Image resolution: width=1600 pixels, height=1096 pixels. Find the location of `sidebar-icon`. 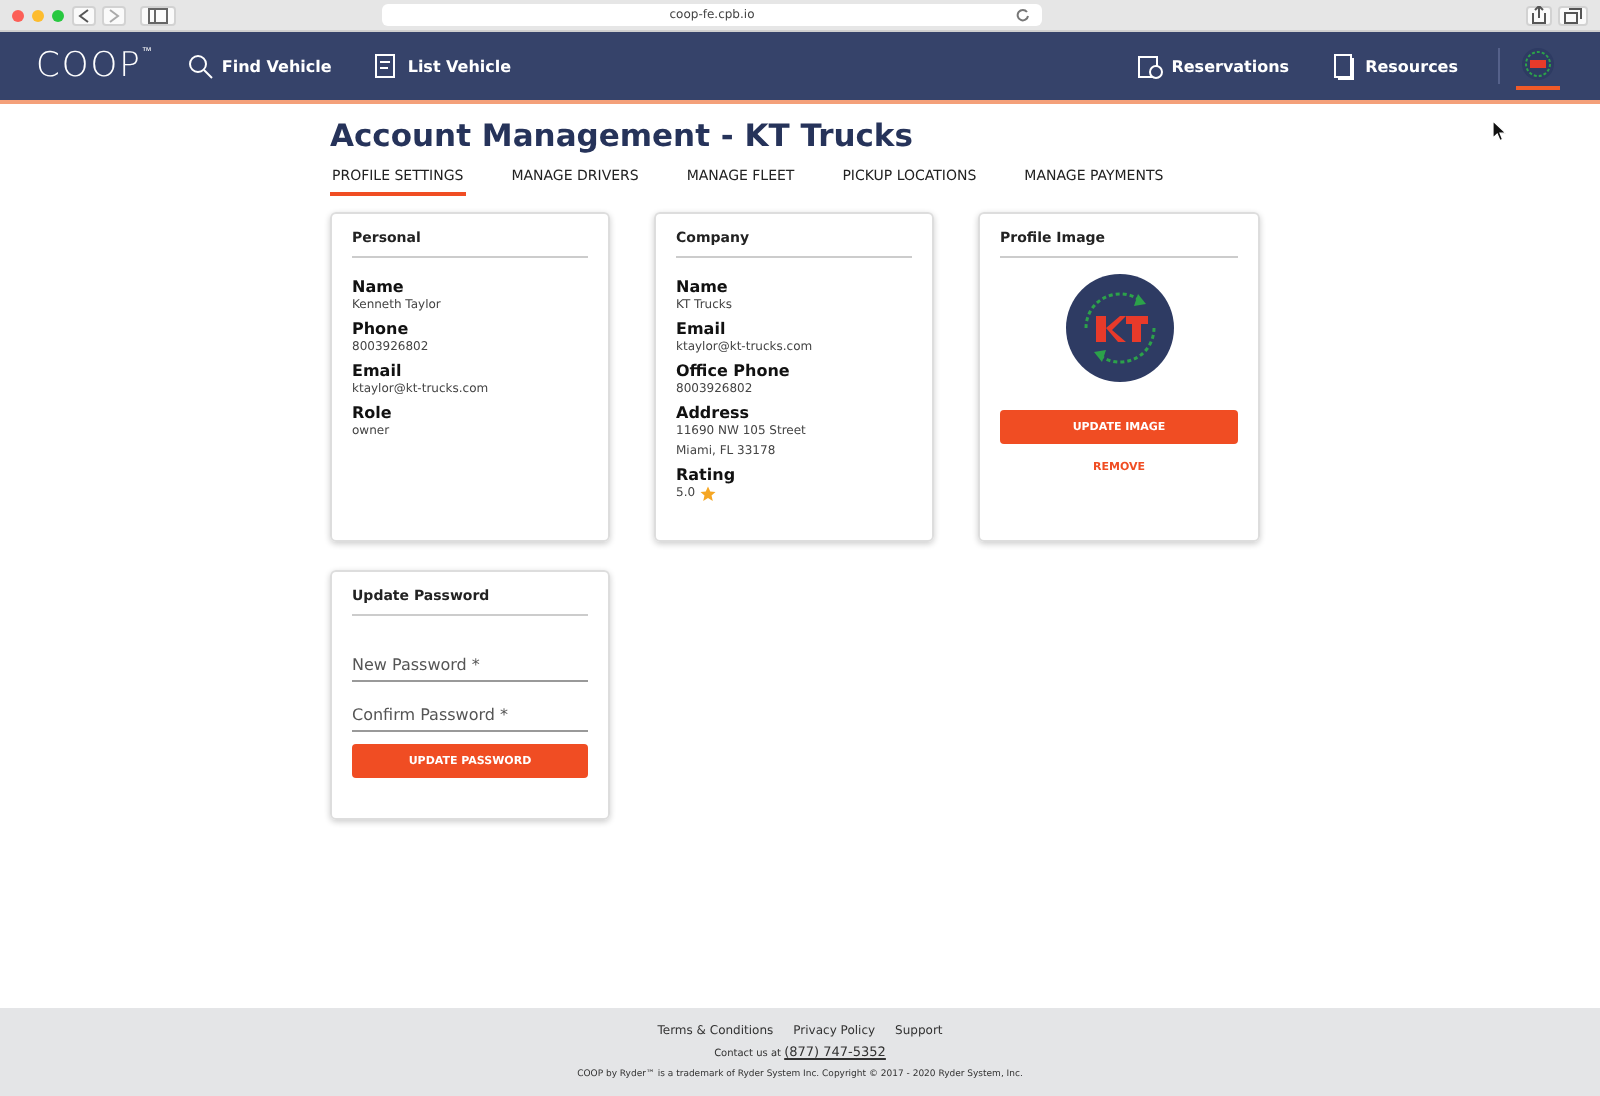

sidebar-icon is located at coordinates (158, 15).